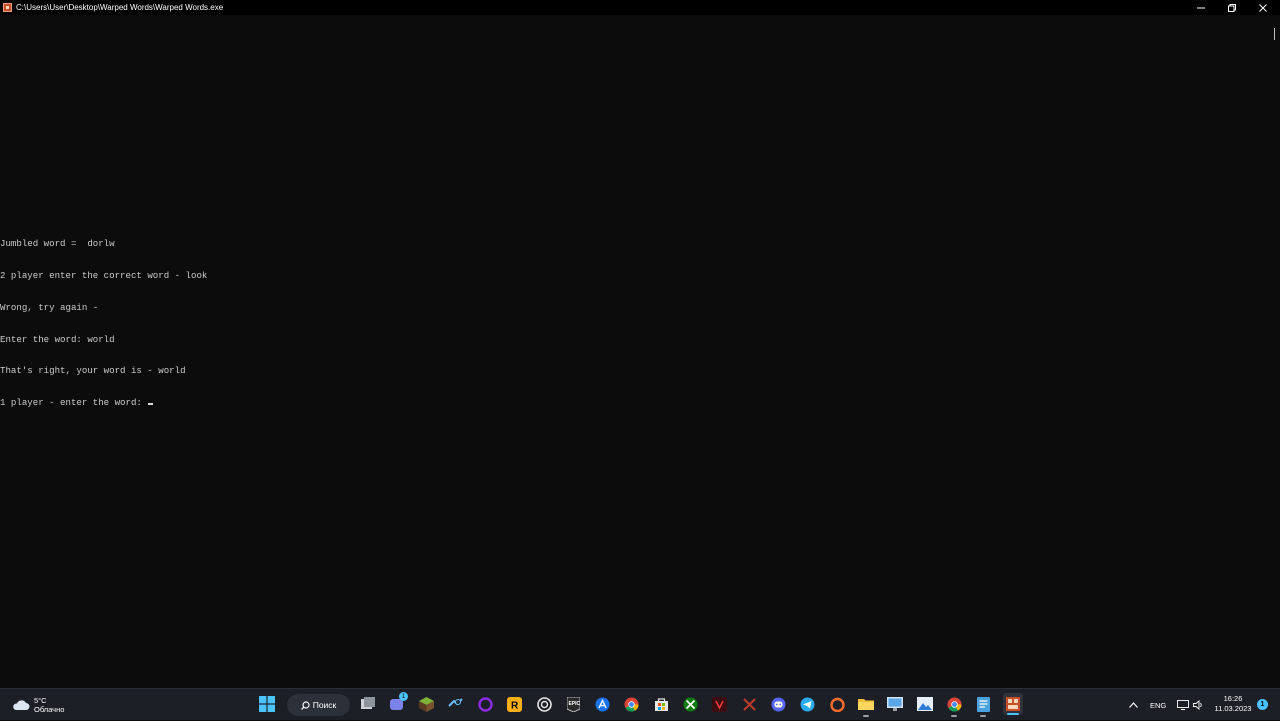 The image size is (1280, 721). I want to click on telegram-icon, so click(807, 704).